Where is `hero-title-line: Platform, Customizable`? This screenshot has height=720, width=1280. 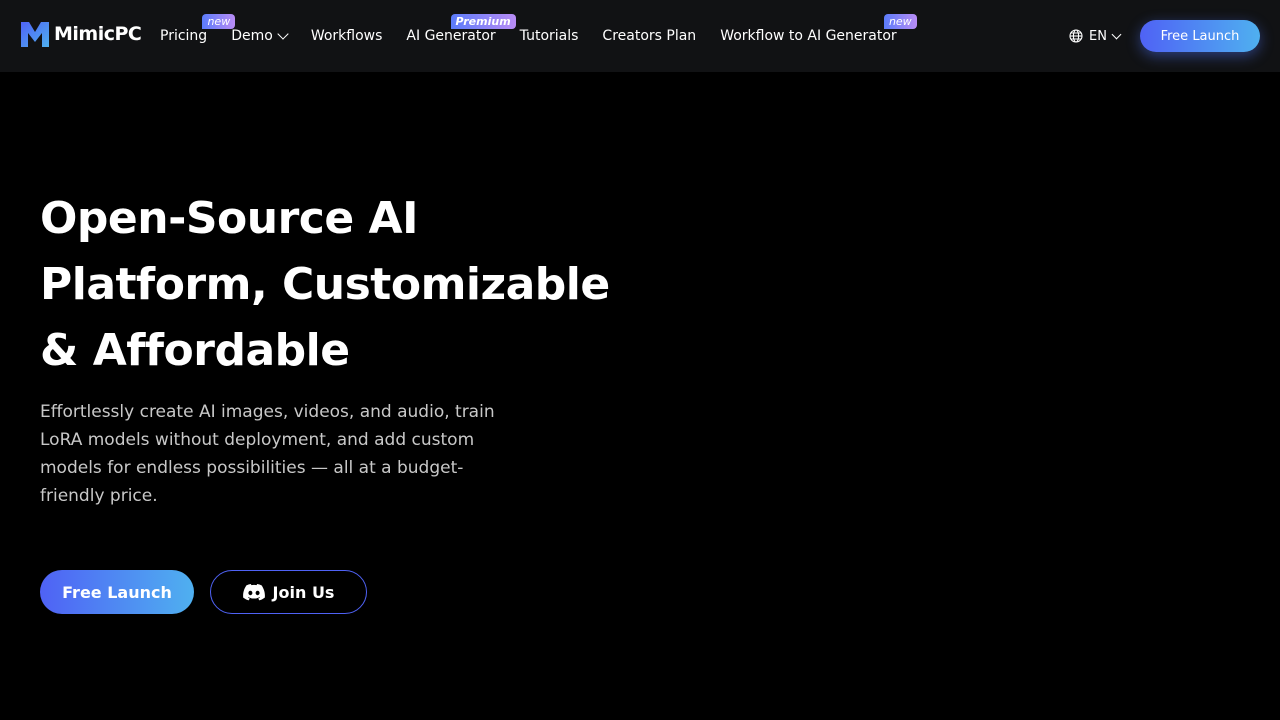 hero-title-line: Platform, Customizable is located at coordinates (325, 284).